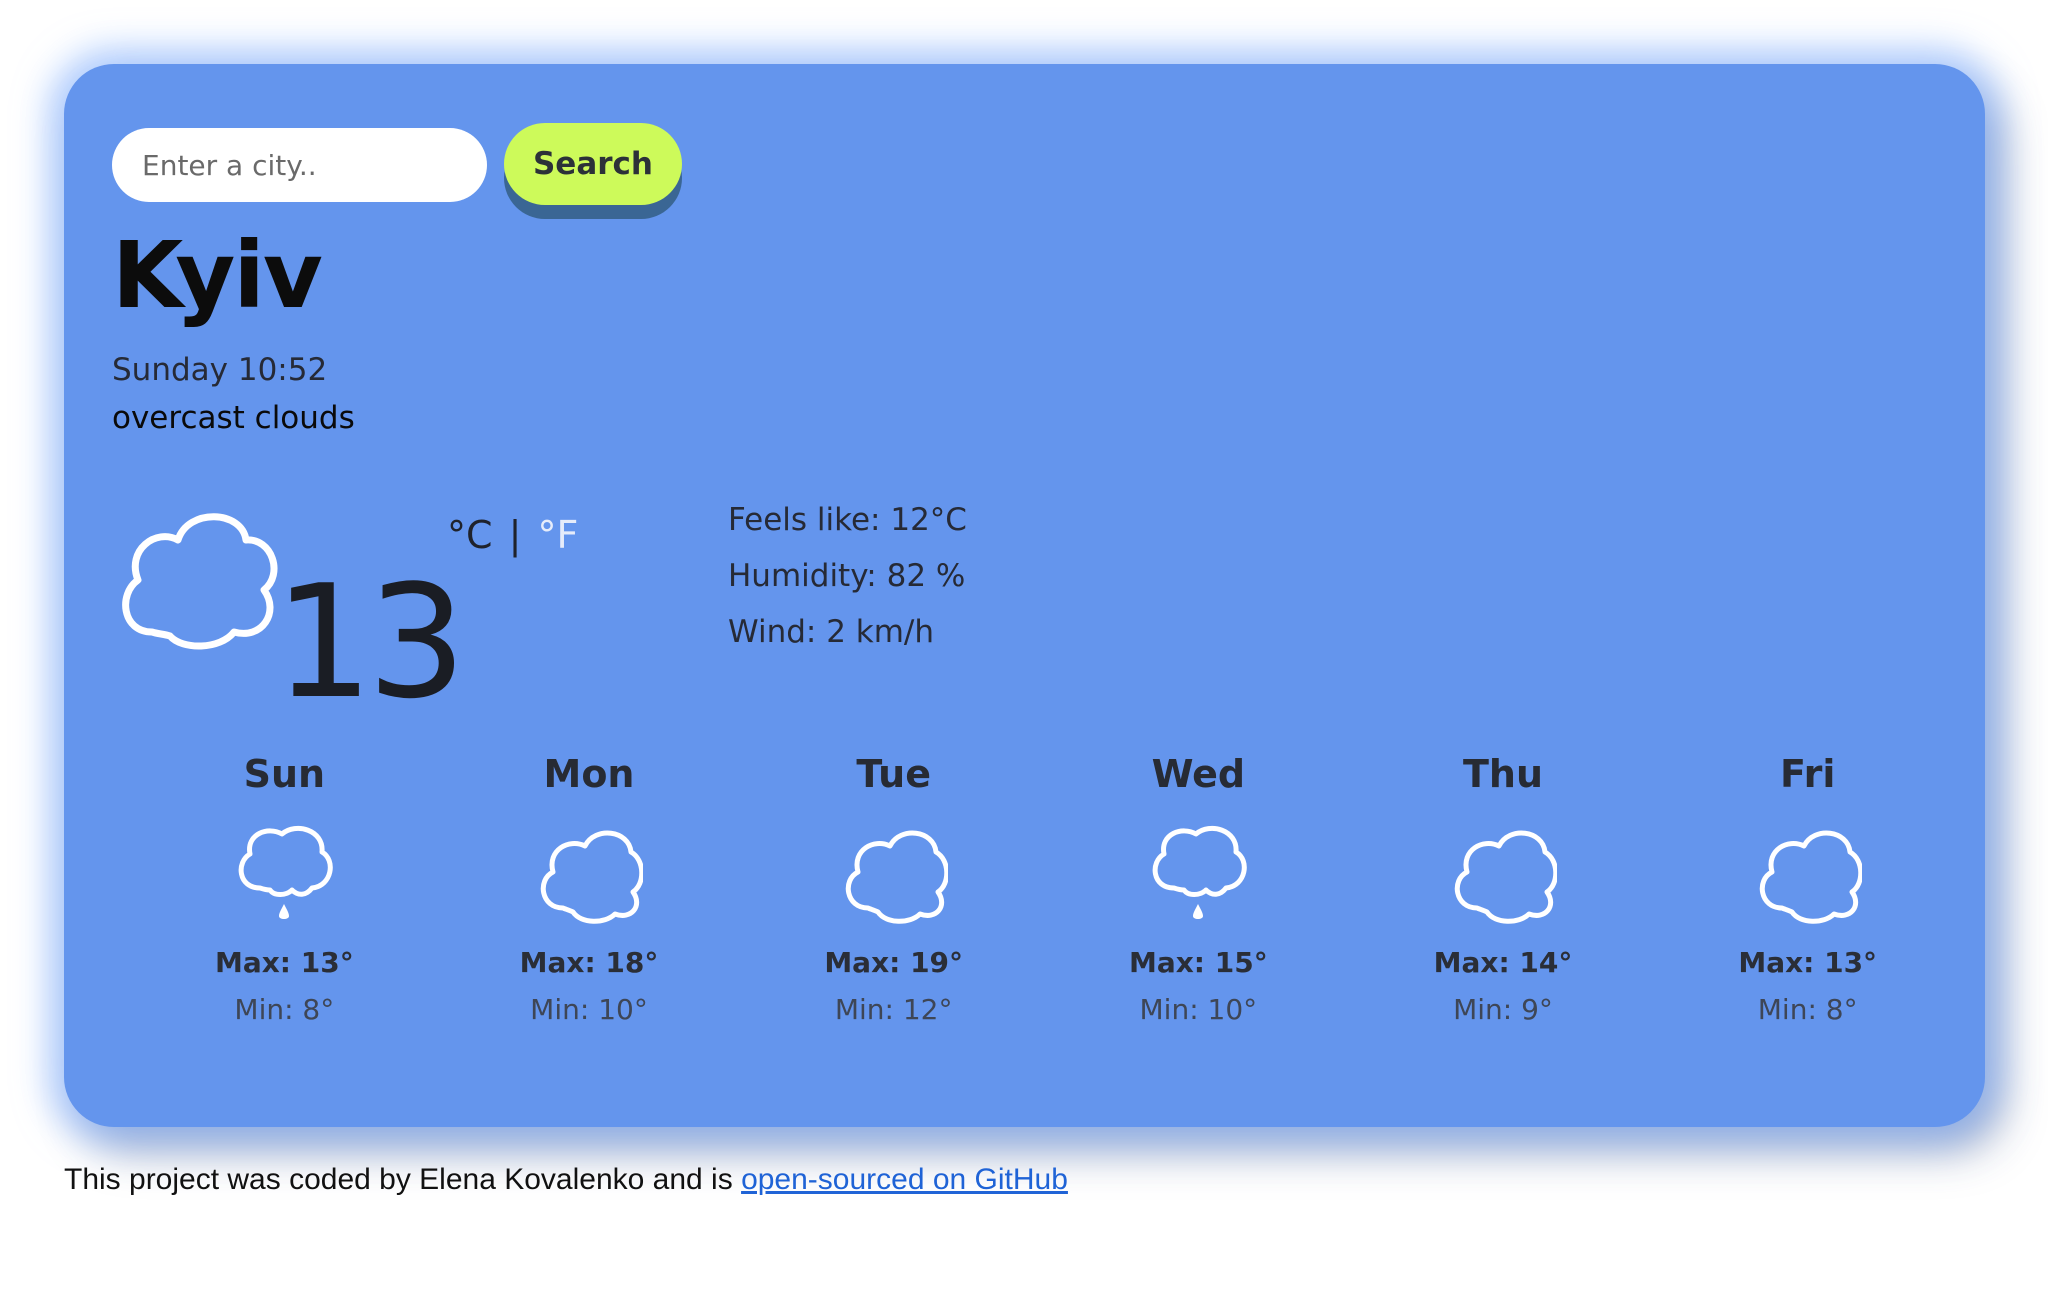 The image size is (2048, 1302). Describe the element at coordinates (593, 164) in the screenshot. I see `search-button: Search` at that location.